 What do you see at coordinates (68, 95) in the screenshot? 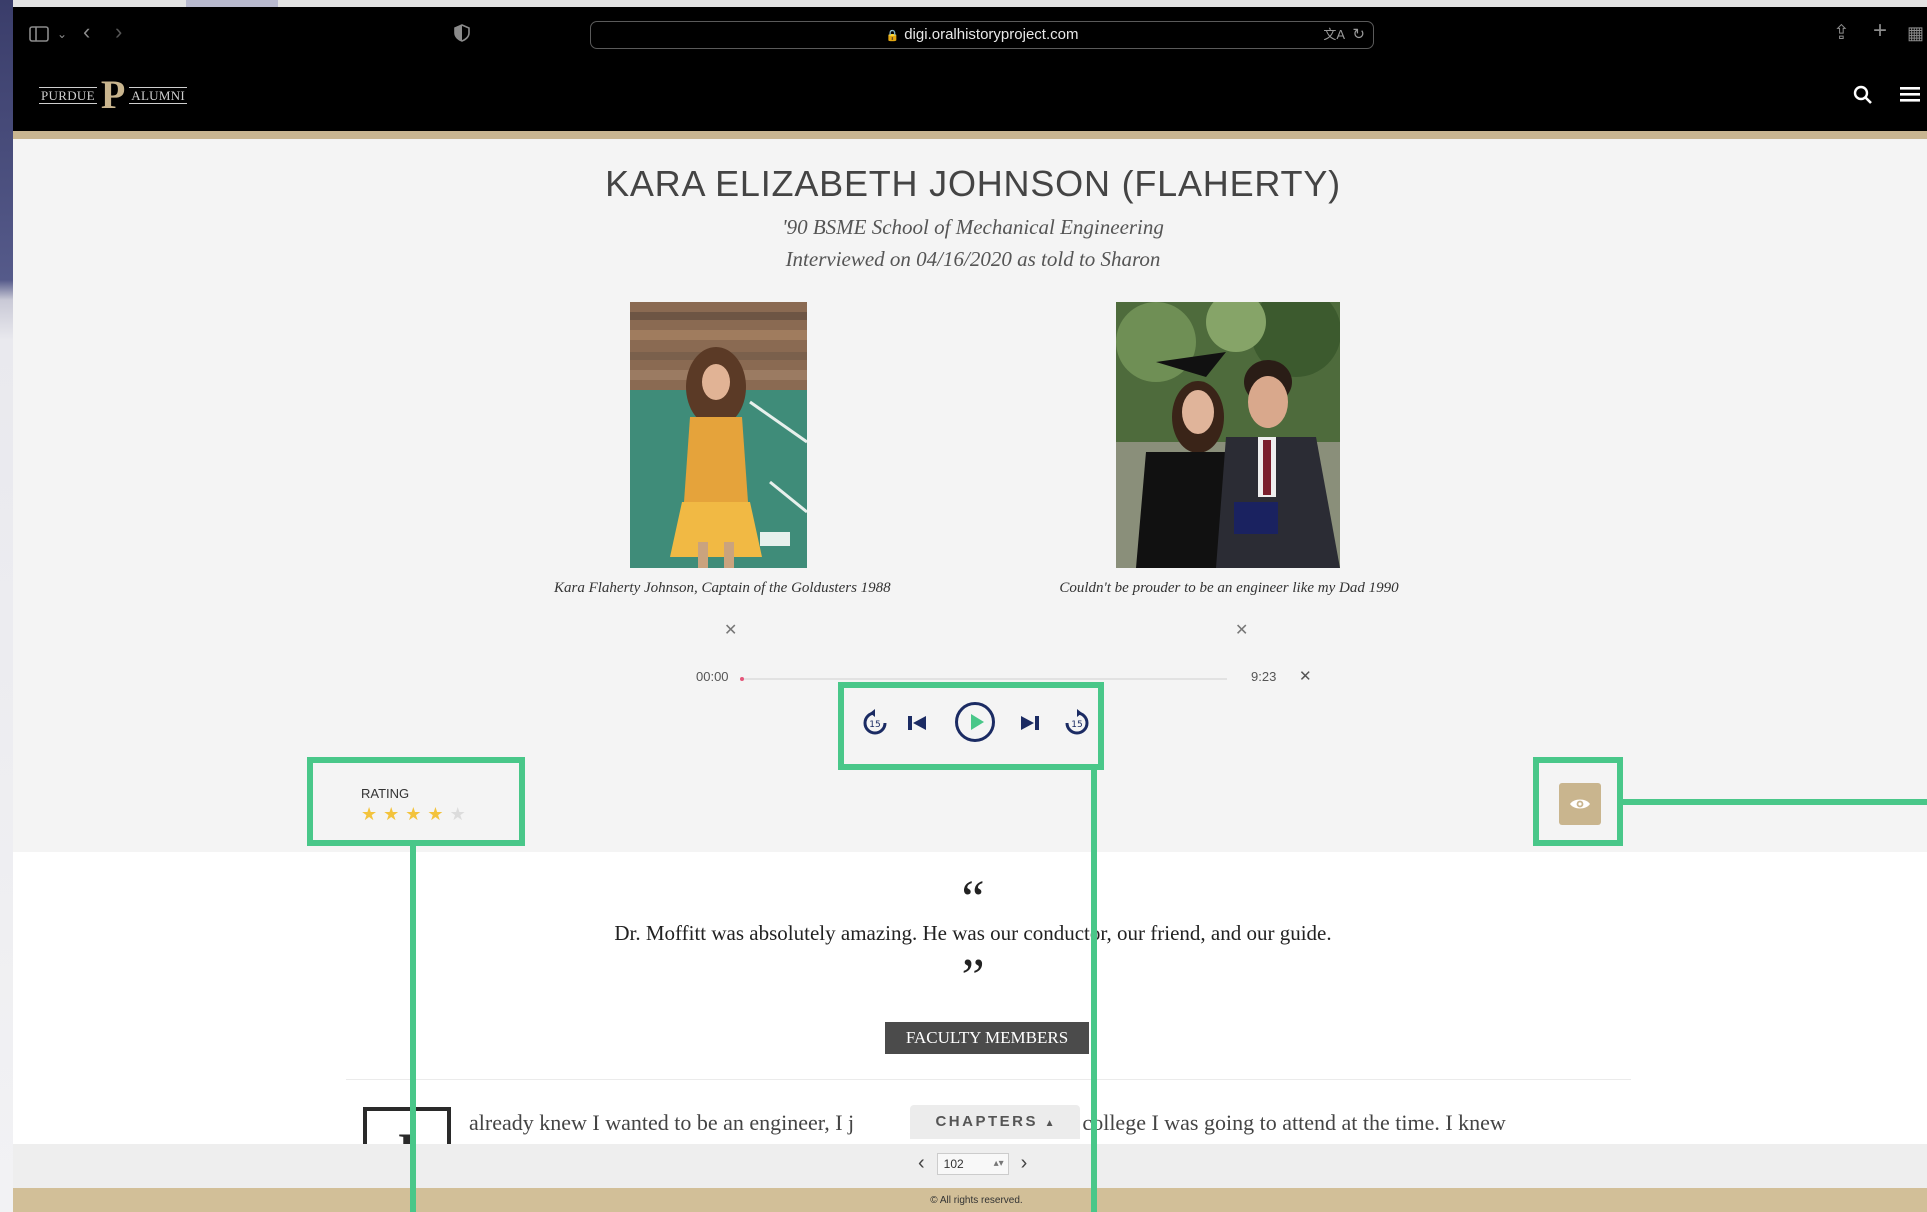
I see `logo-word-purdue: PURDUE` at bounding box center [68, 95].